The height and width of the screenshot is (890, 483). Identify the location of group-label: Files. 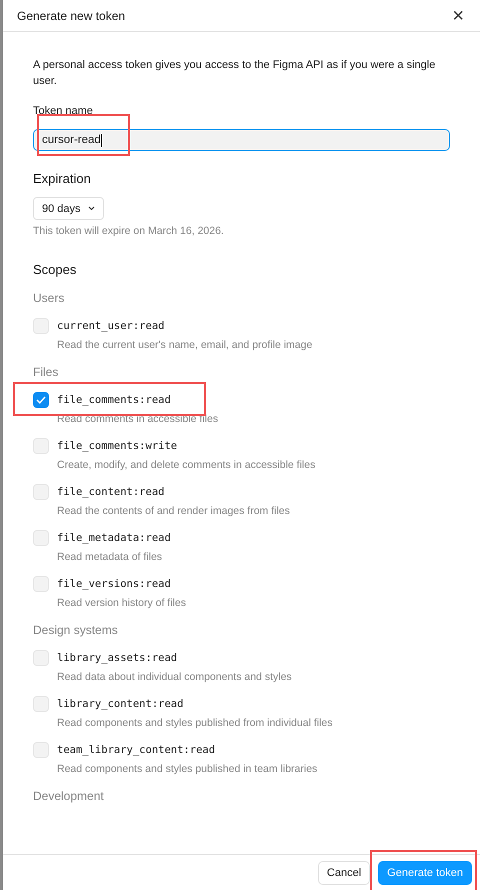
(46, 372).